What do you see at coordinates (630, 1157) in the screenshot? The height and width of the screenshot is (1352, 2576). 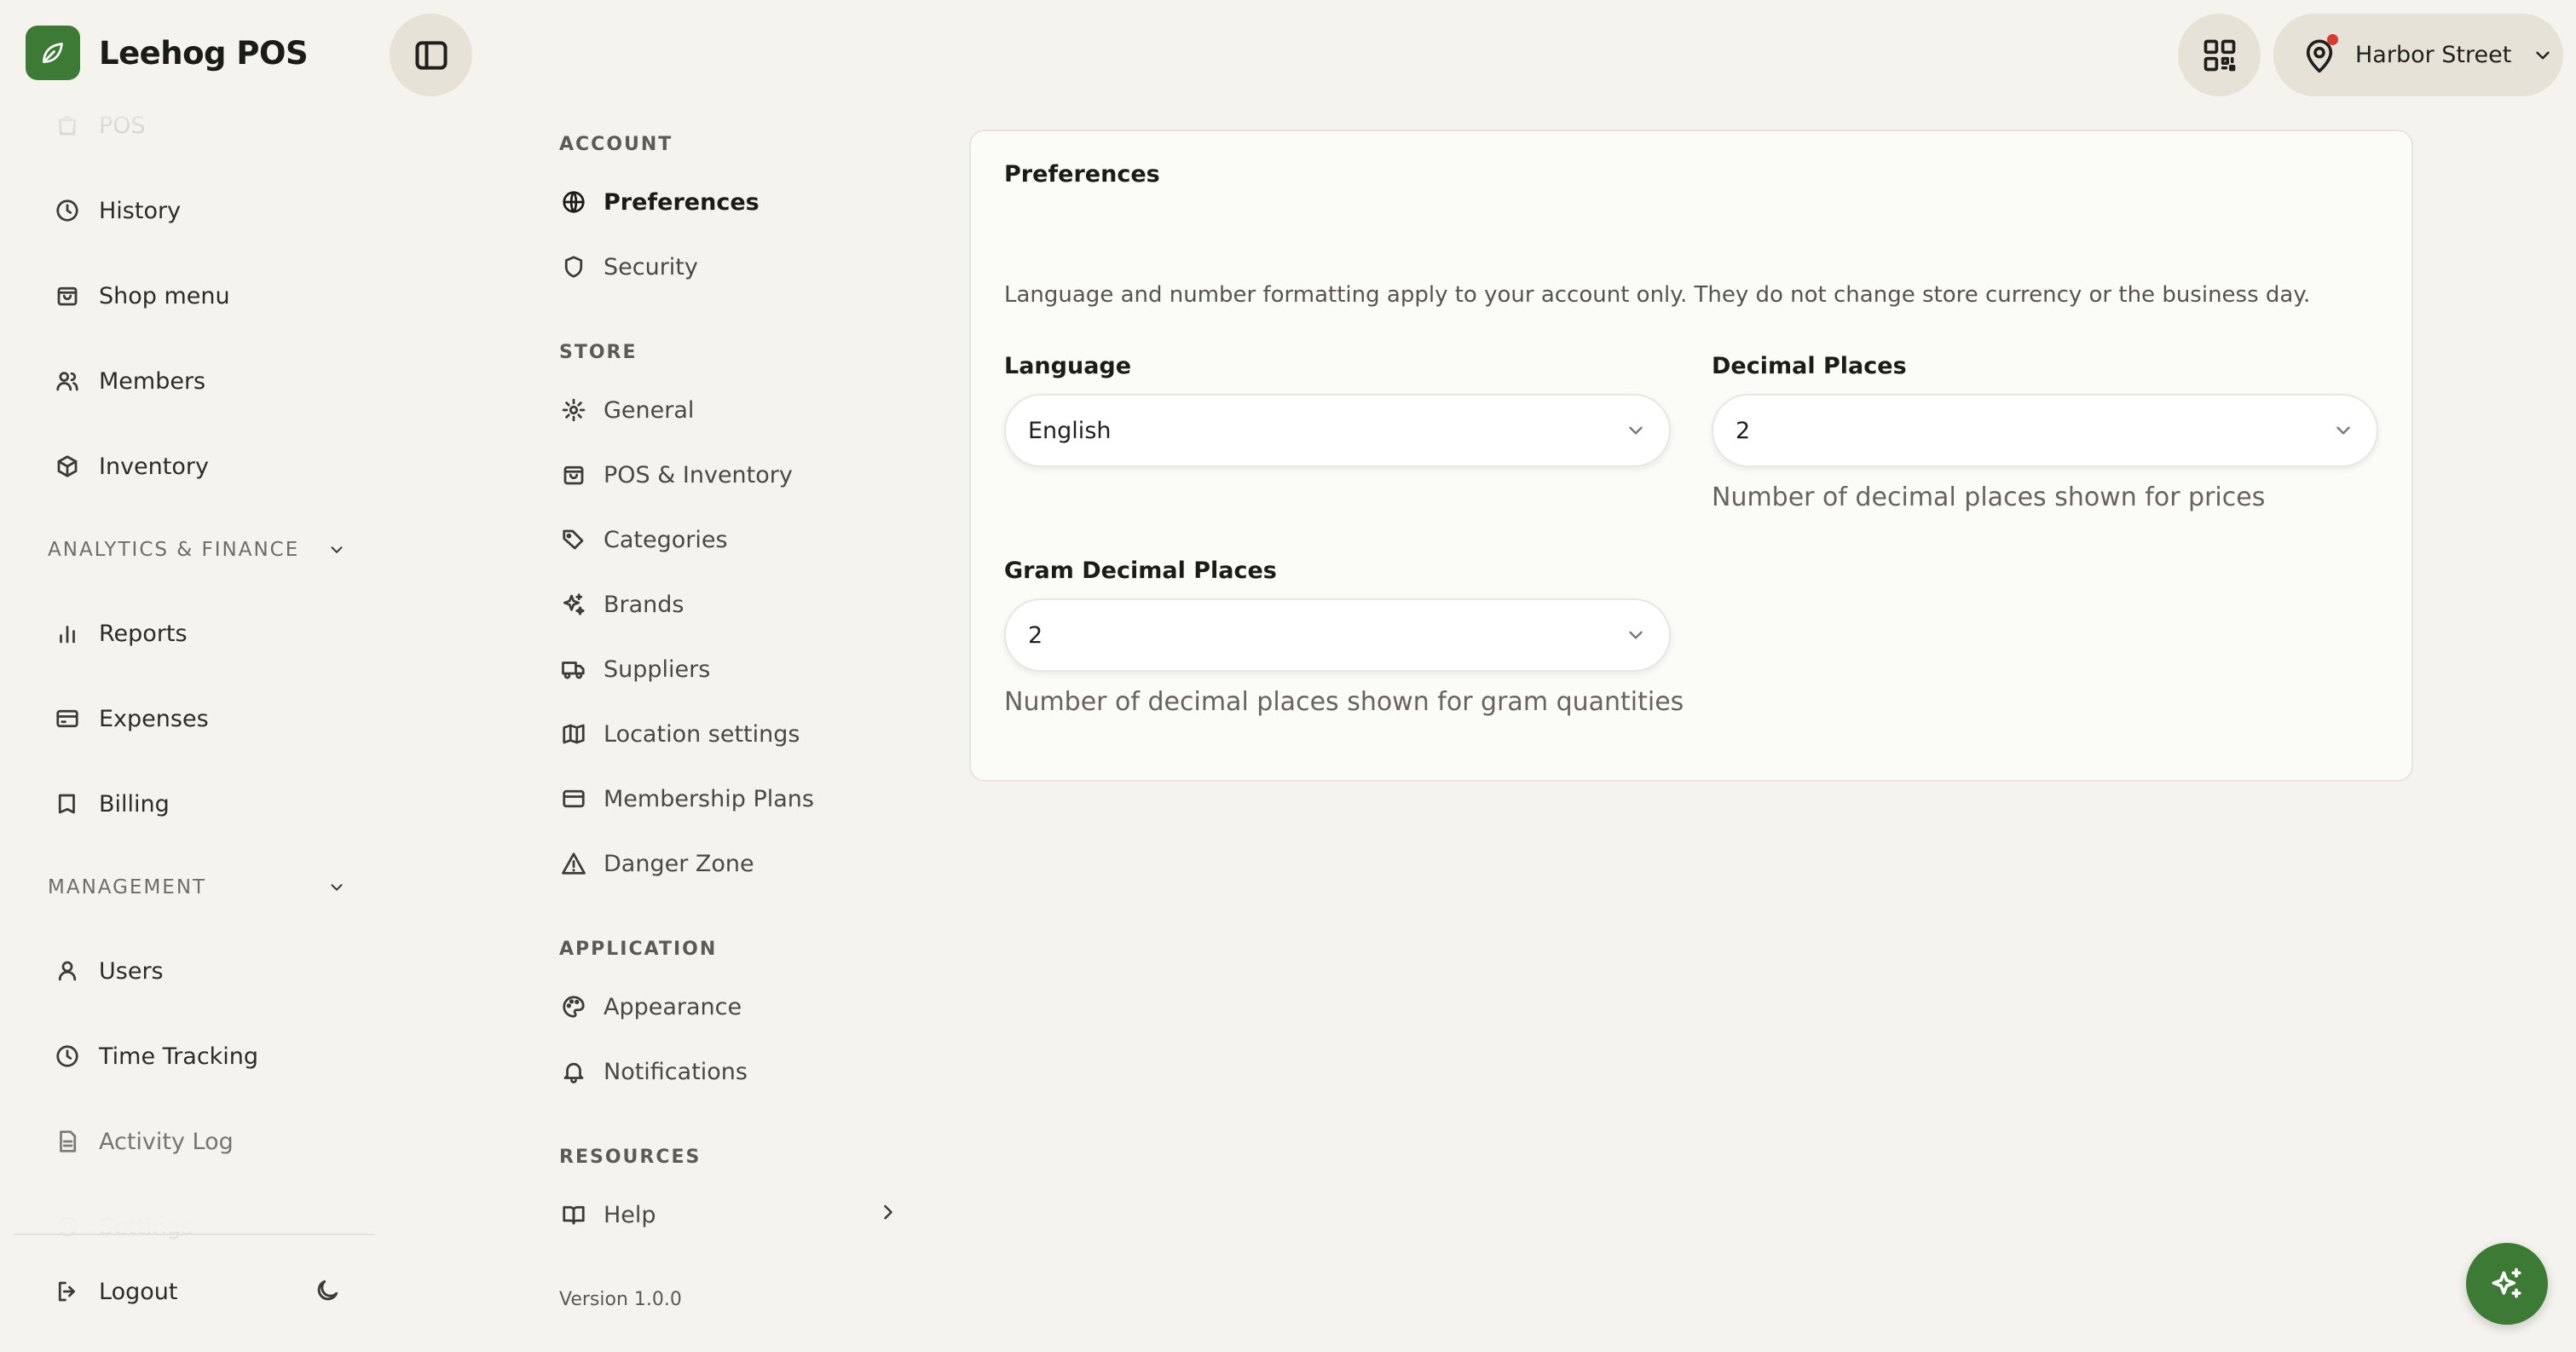 I see `settings-section-resources: RESOURCES` at bounding box center [630, 1157].